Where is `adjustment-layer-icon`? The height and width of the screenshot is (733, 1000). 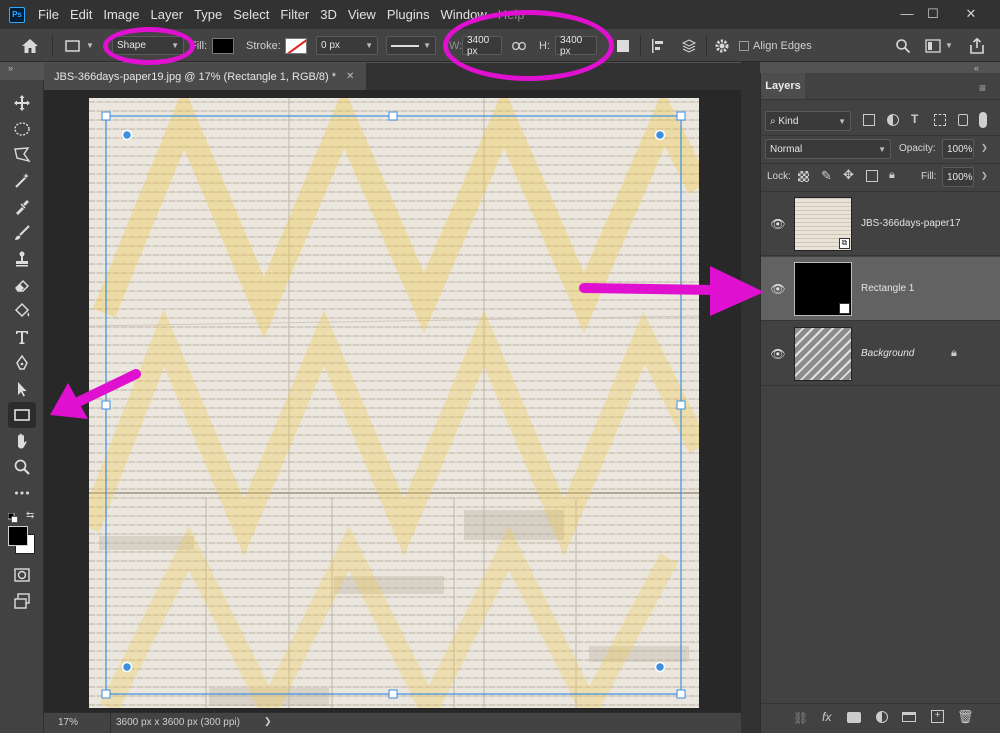 adjustment-layer-icon is located at coordinates (882, 717).